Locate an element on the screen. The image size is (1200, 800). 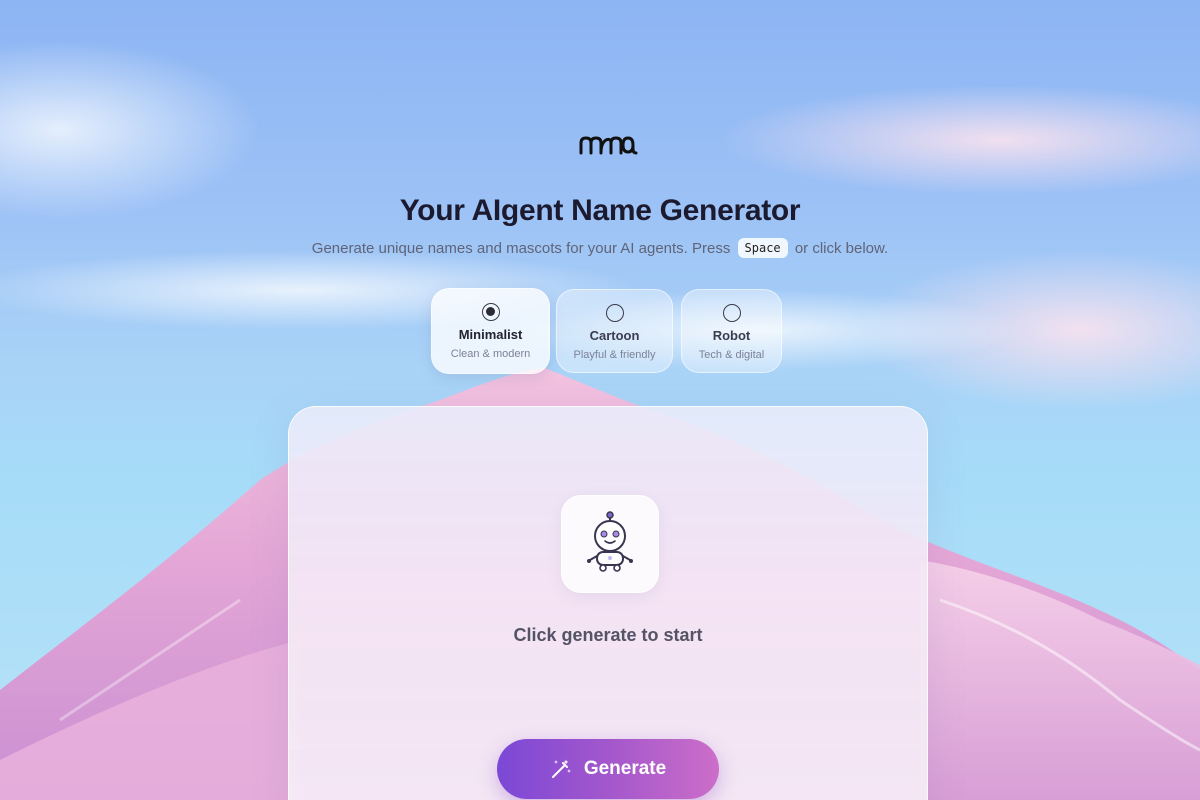
style-option-minimalist: Minimalist Clean & modern is located at coordinates (490, 331).